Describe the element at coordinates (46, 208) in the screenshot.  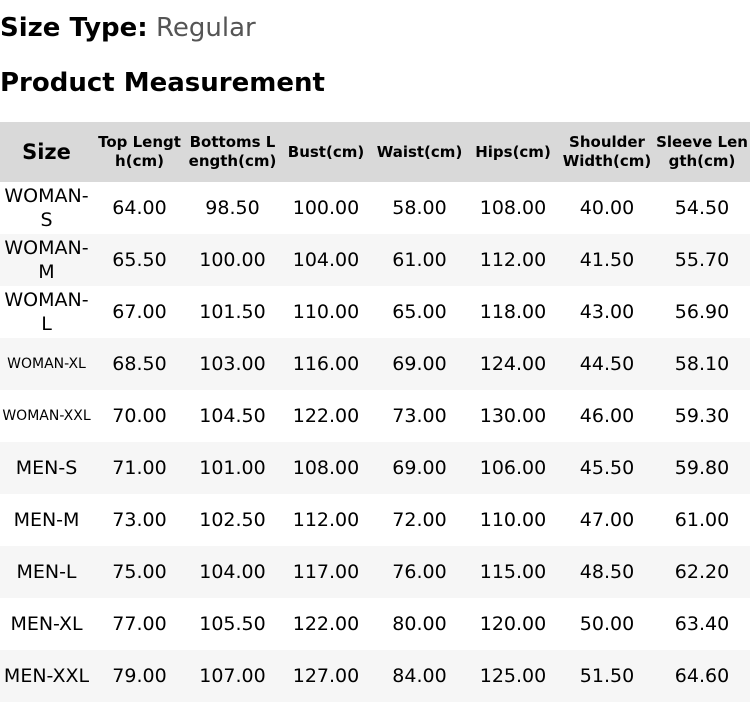
I see `size-cell: WOMAN-S` at that location.